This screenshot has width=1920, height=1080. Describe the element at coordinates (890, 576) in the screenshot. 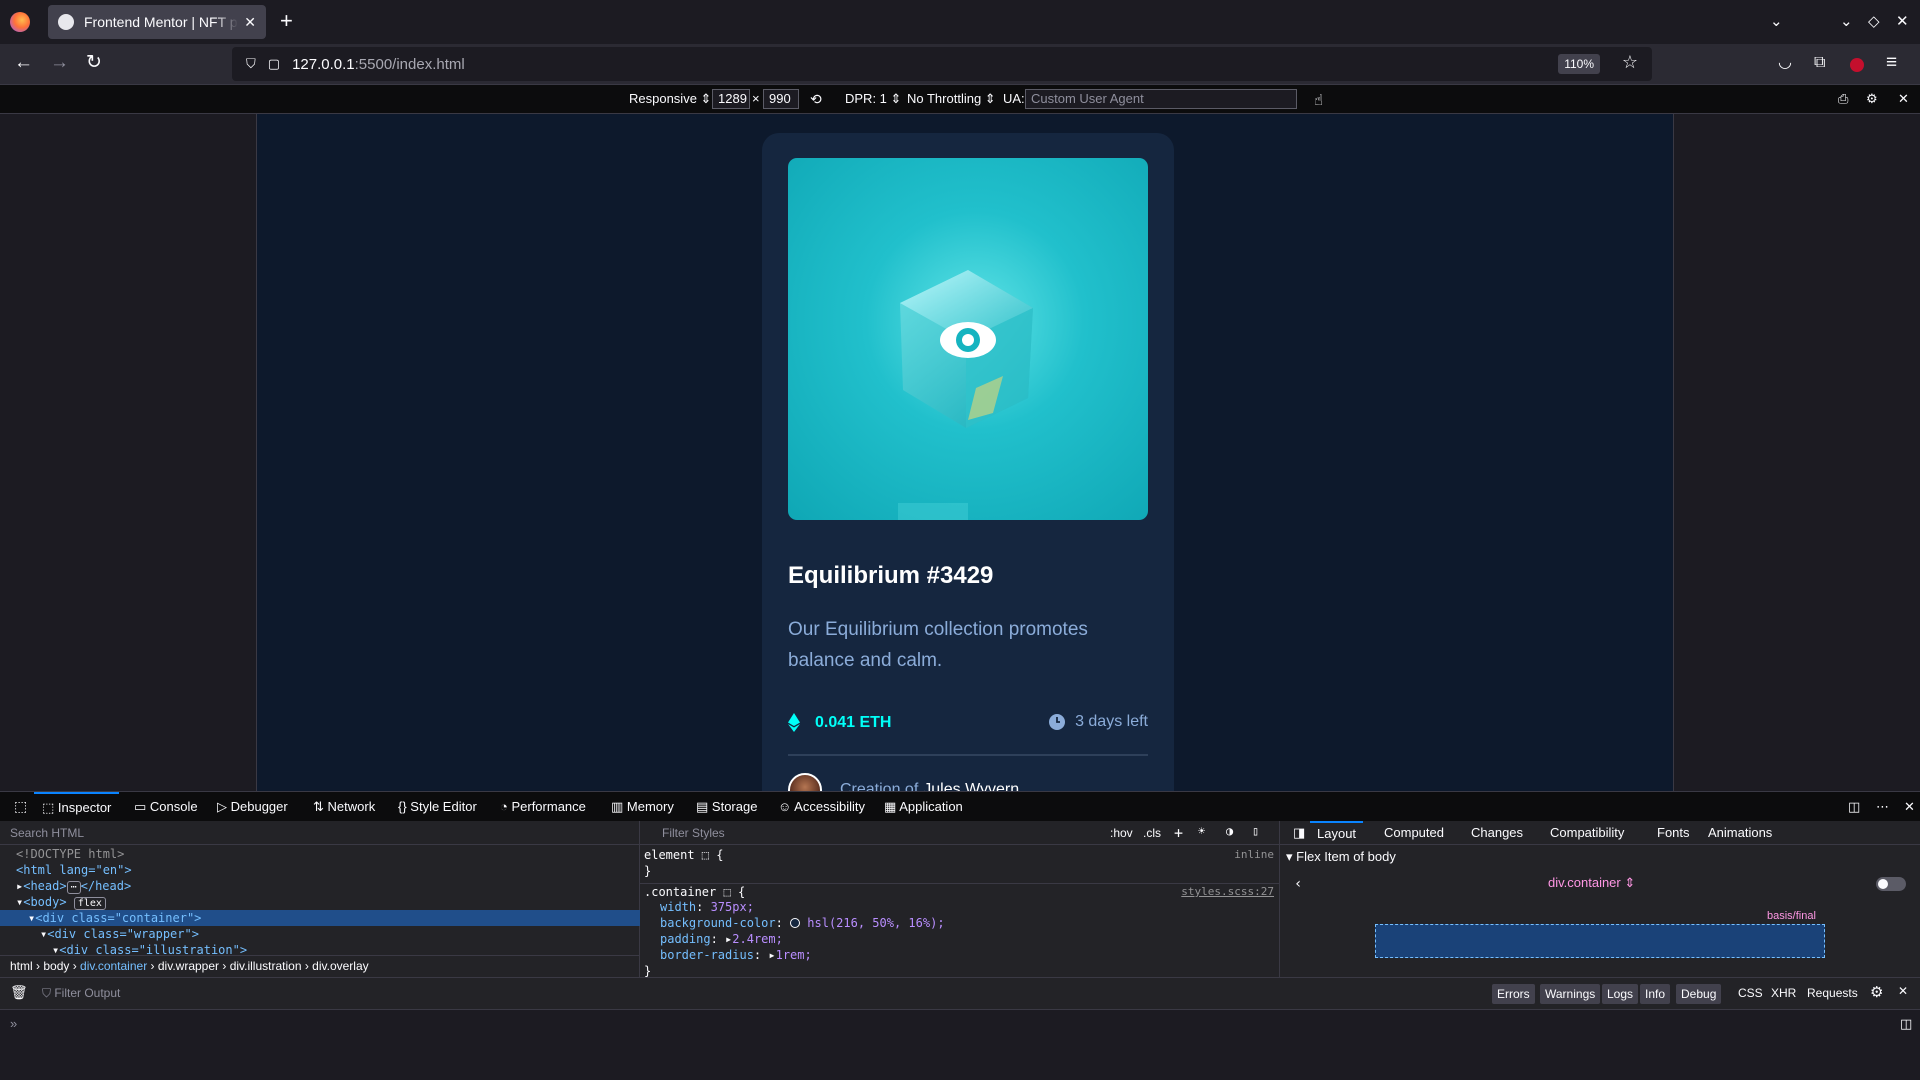

I see `nft-title: Equilibrium #3429` at that location.